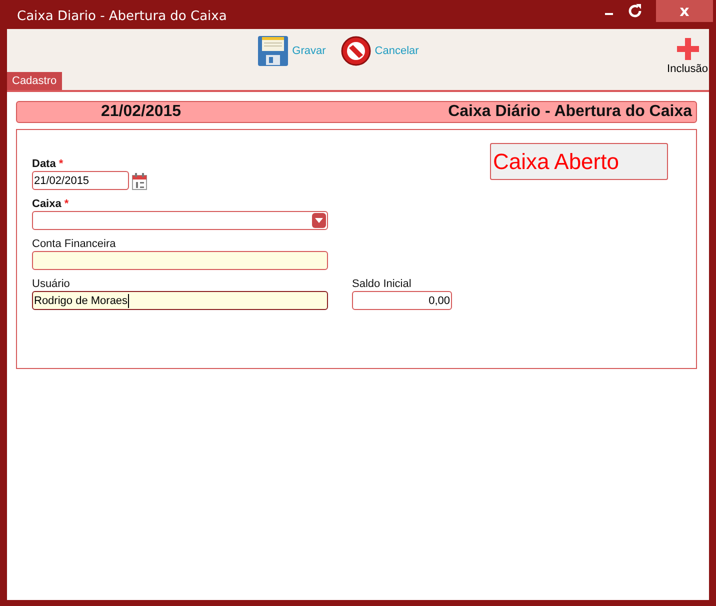  Describe the element at coordinates (382, 284) in the screenshot. I see `field-label: Saldo Inicial` at that location.